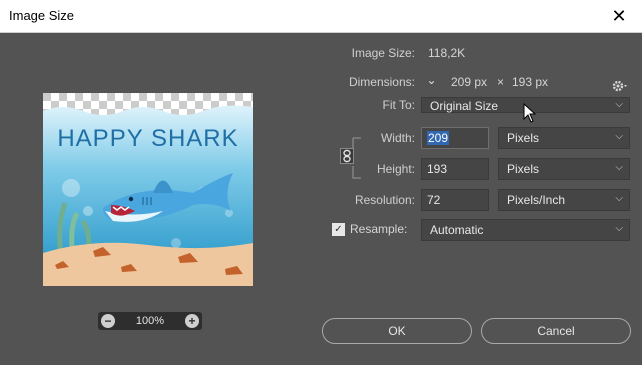 This screenshot has width=642, height=365. I want to click on fit-to-label: Fit To:, so click(398, 105).